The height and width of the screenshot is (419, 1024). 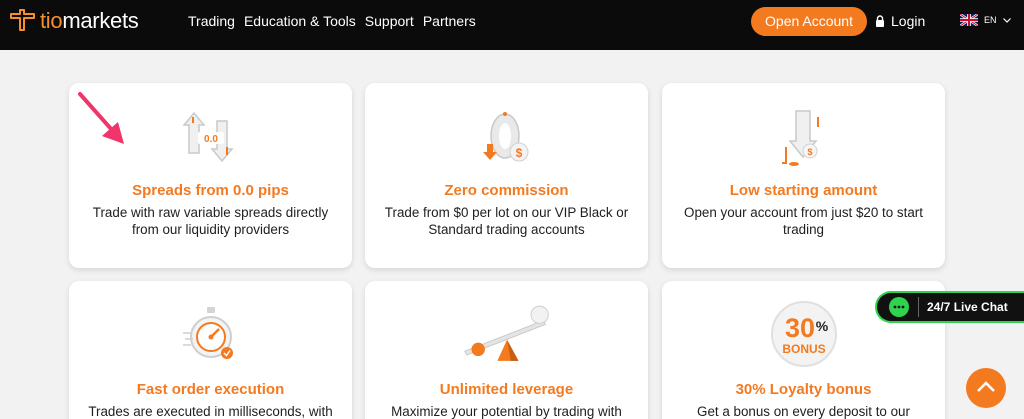 What do you see at coordinates (89, 20) in the screenshot?
I see `logo-text: tiomarkets` at bounding box center [89, 20].